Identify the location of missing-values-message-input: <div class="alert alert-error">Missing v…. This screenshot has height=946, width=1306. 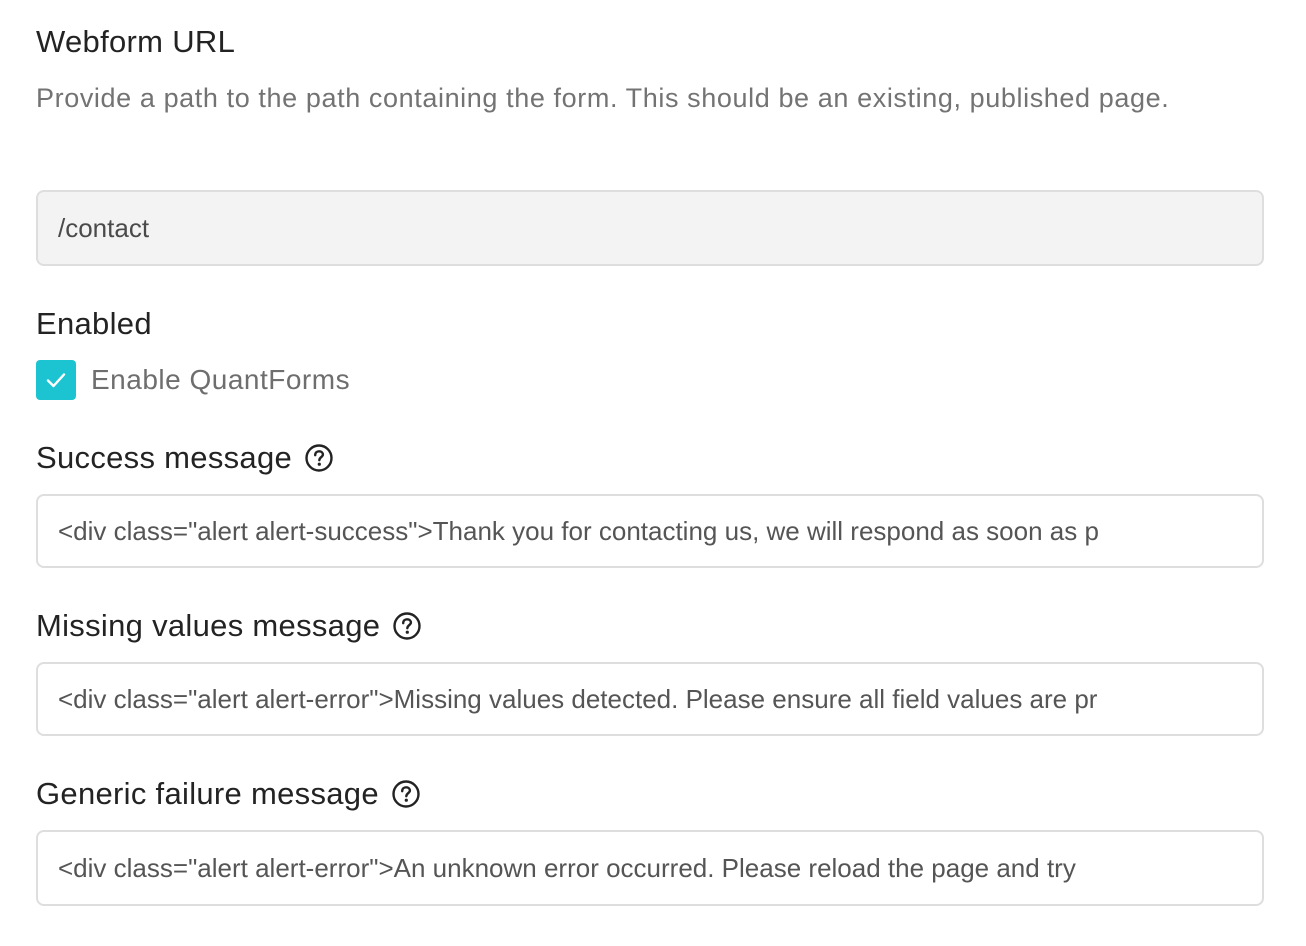
(650, 699).